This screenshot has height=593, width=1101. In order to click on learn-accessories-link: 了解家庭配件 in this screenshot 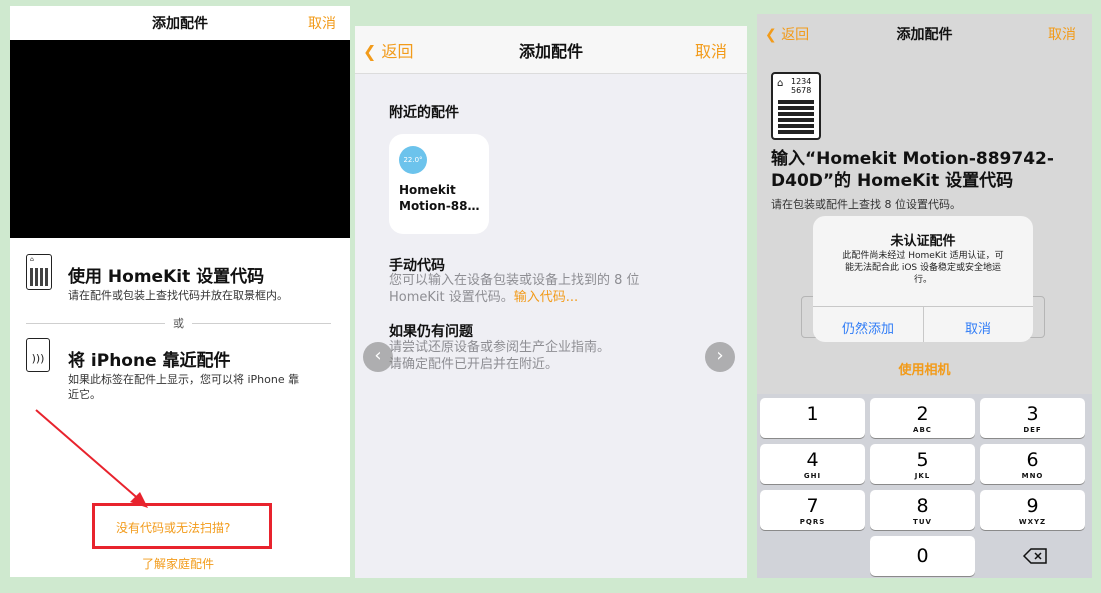, I will do `click(178, 563)`.